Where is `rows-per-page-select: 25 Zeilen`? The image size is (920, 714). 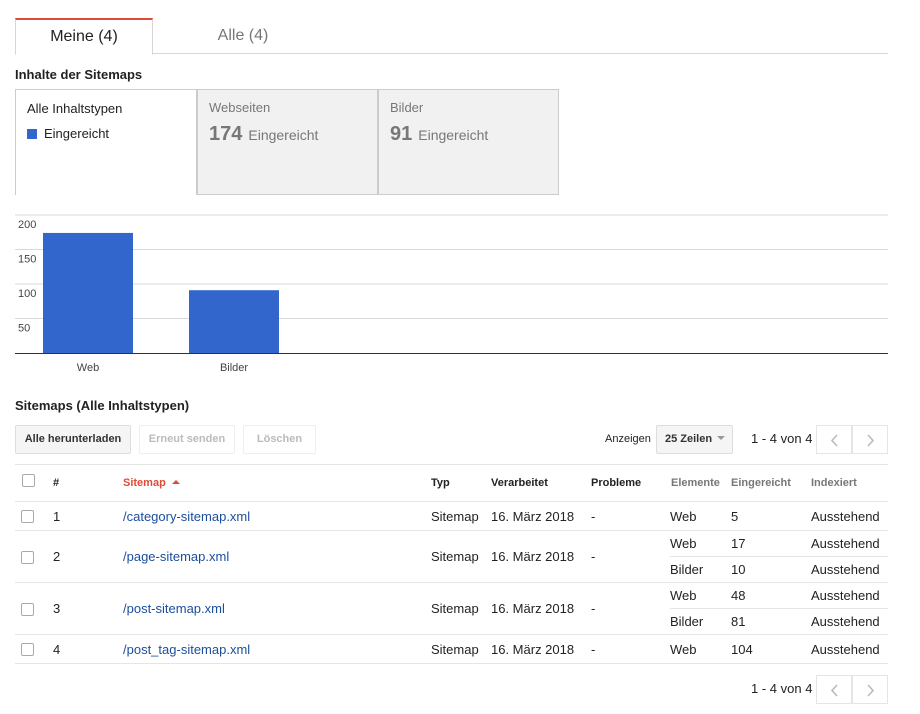
rows-per-page-select: 25 Zeilen is located at coordinates (694, 439).